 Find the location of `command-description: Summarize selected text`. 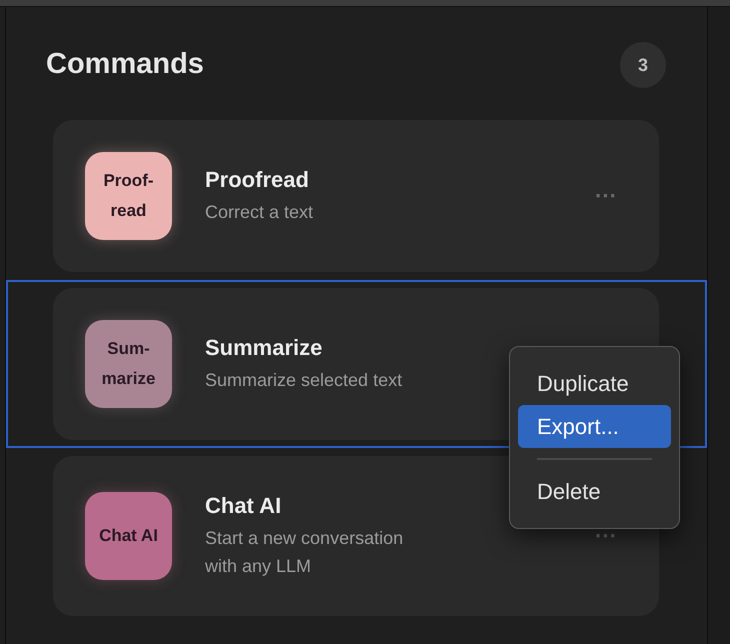

command-description: Summarize selected text is located at coordinates (303, 380).